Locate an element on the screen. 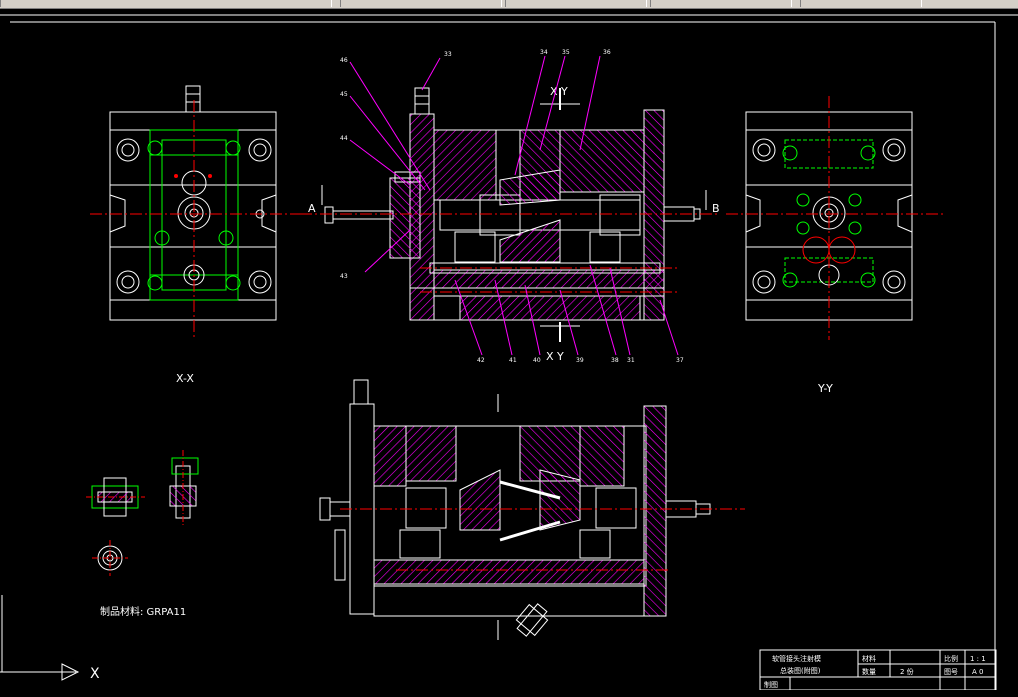 Image resolution: width=1018 pixels, height=697 pixels. section-label-bottom: X Y is located at coordinates (555, 356).